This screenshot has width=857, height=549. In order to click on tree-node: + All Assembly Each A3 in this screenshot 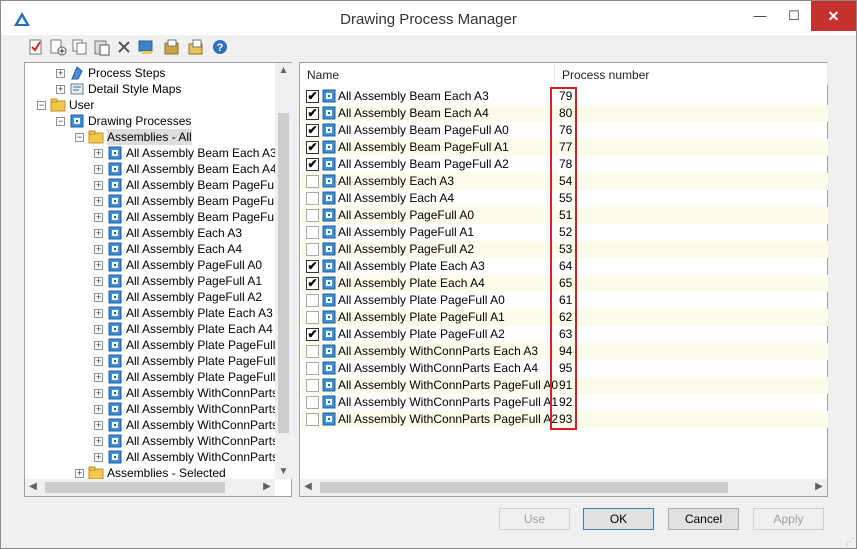, I will do `click(150, 233)`.